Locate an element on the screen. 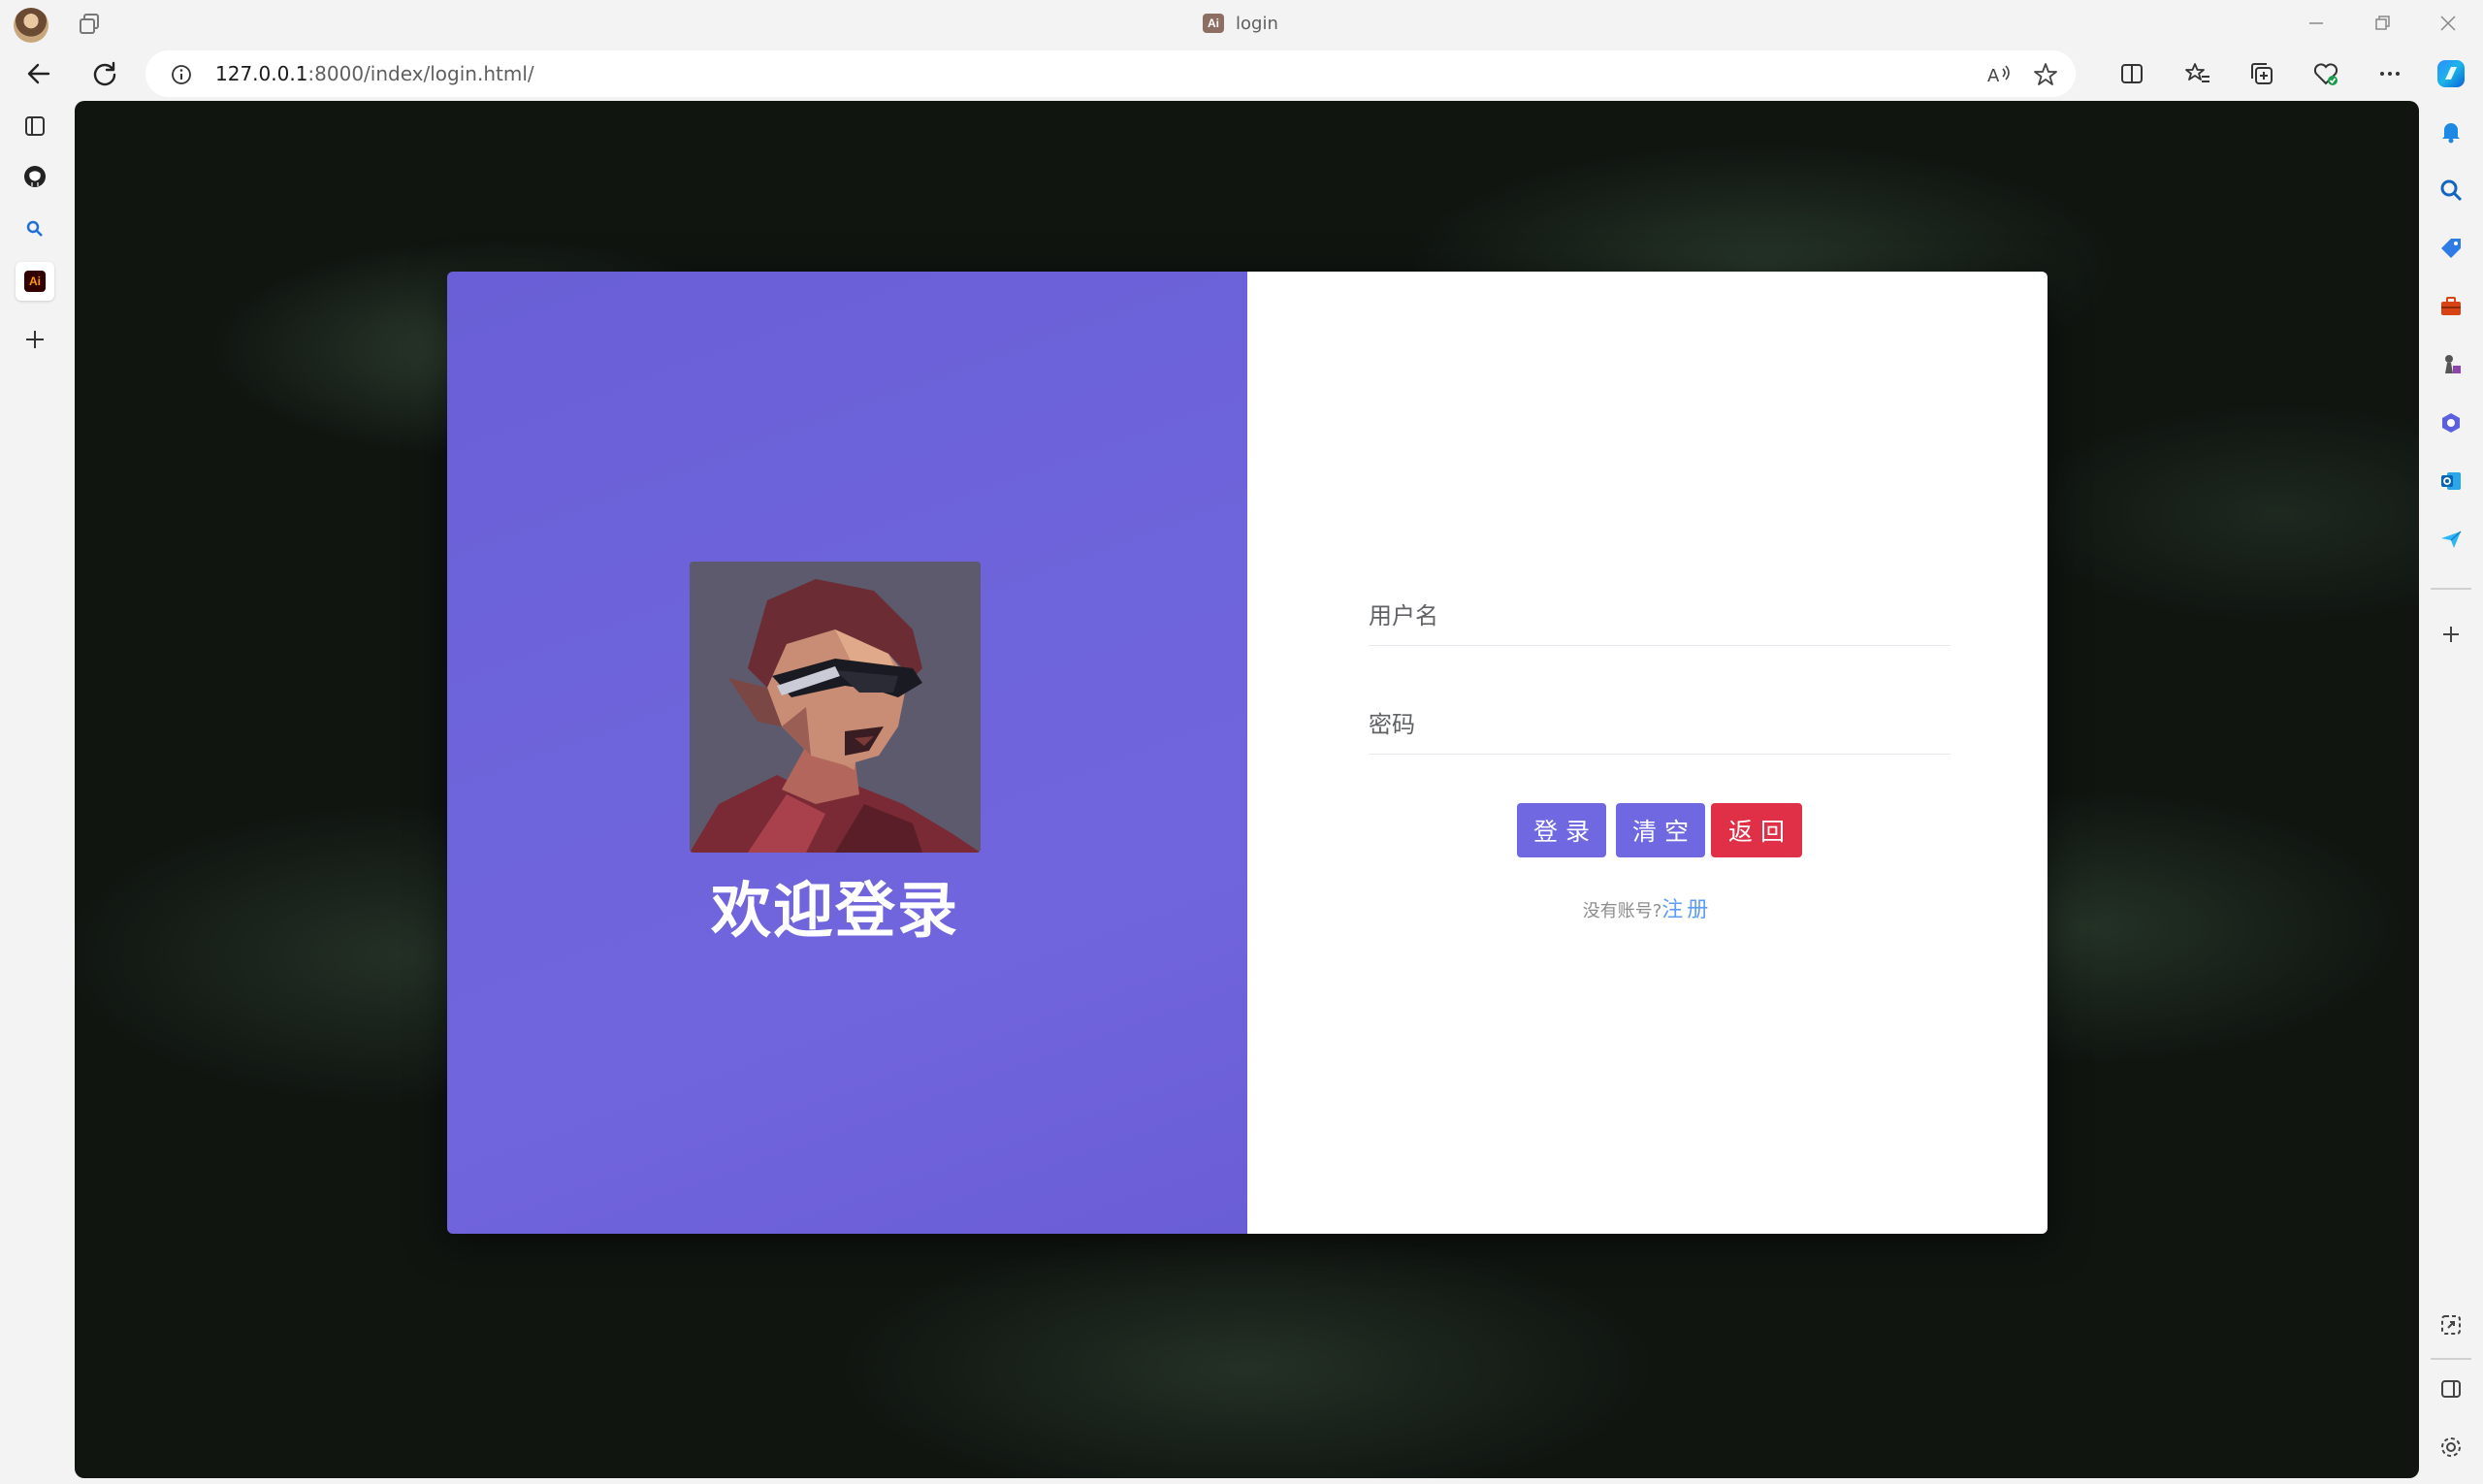 The width and height of the screenshot is (2483, 1484). active-tab: Ai login is located at coordinates (1241, 24).